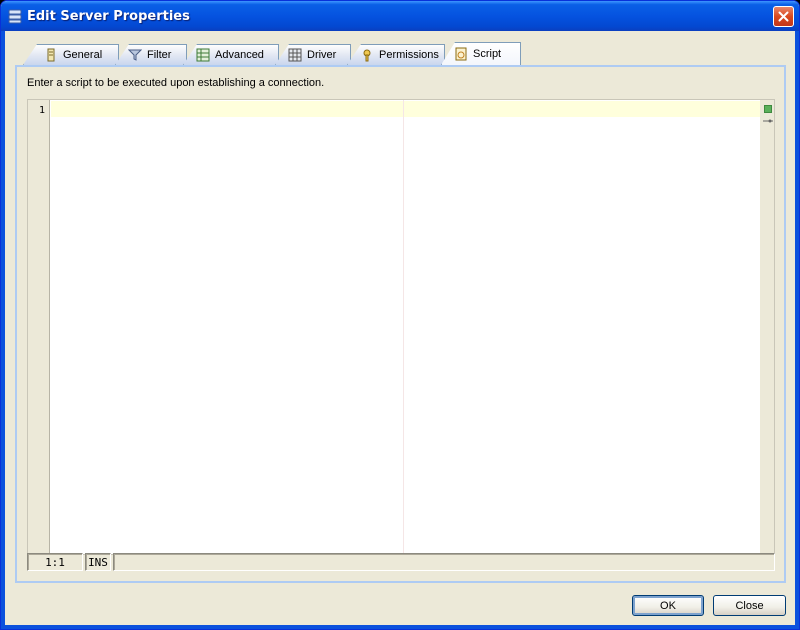  I want to click on general-icon, so click(51, 55).